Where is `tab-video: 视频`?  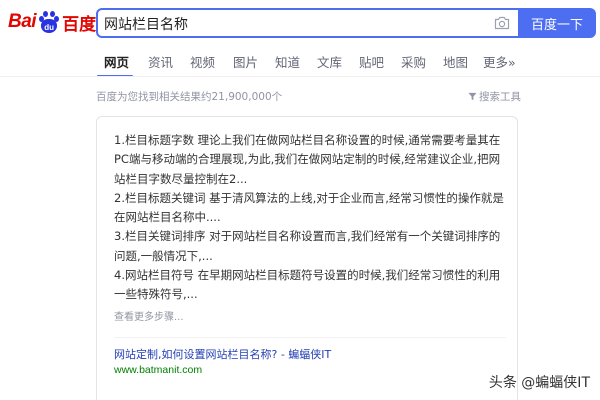 tab-video: 视频 is located at coordinates (202, 64).